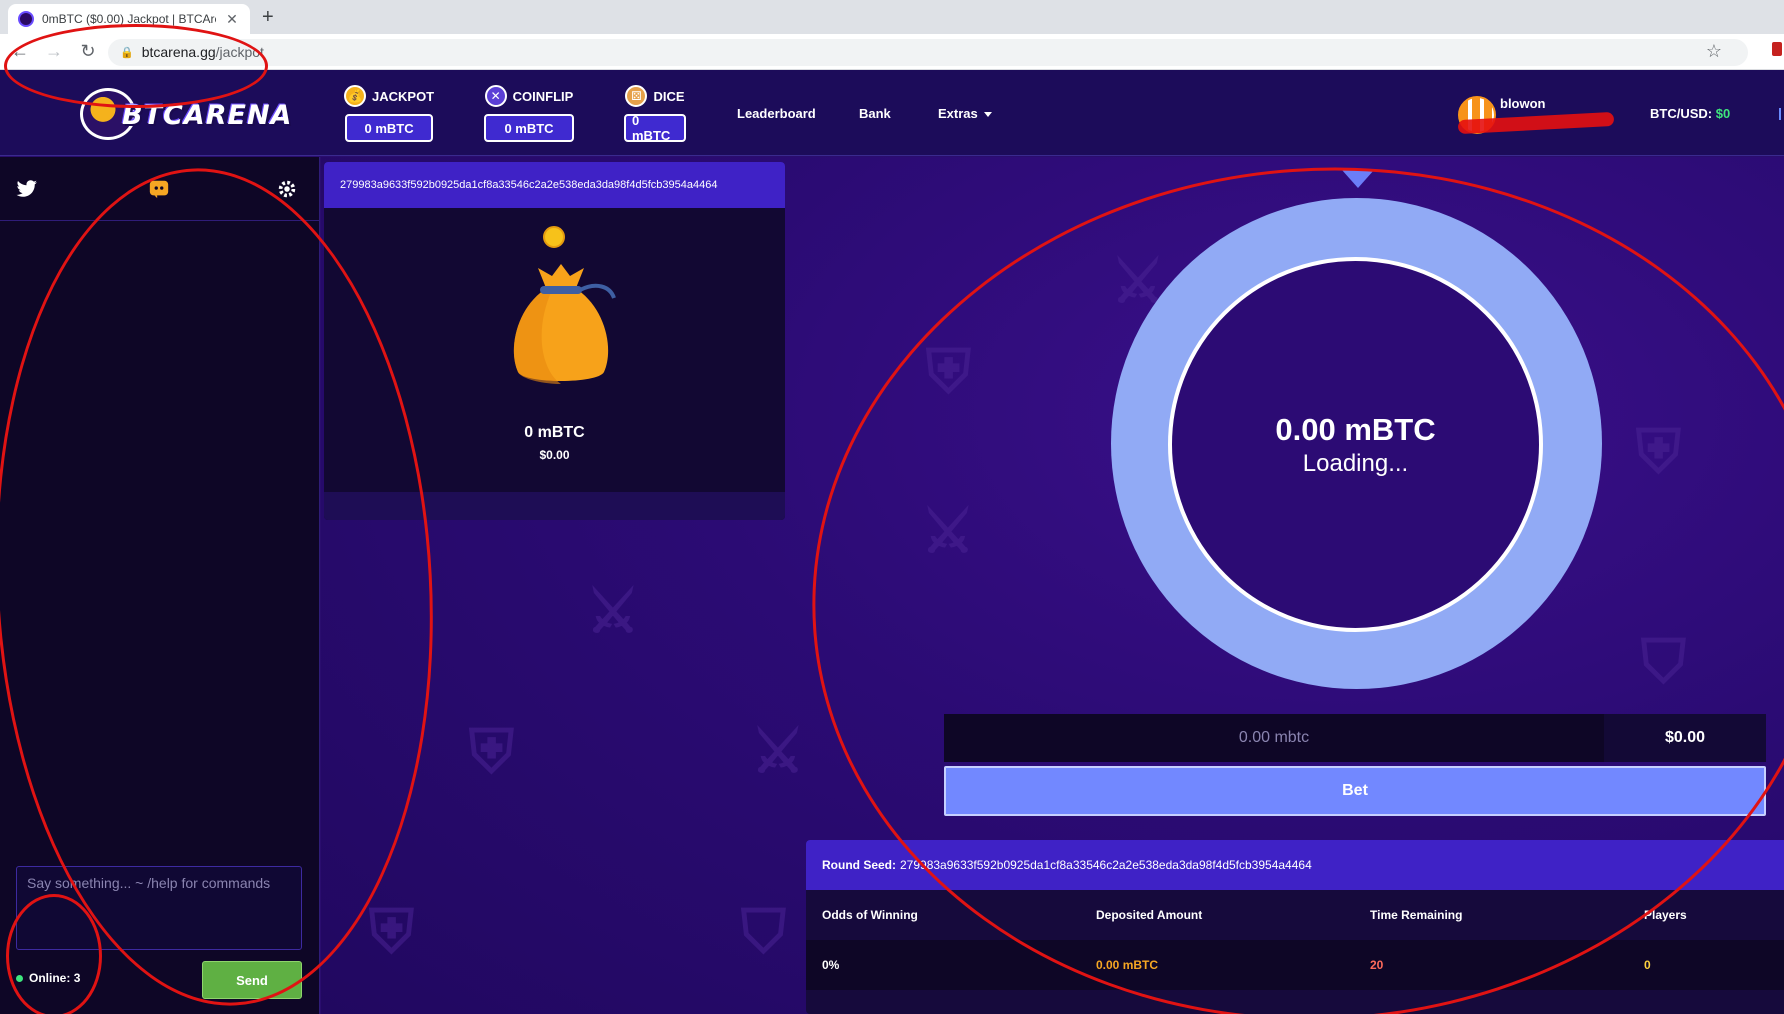 The width and height of the screenshot is (1784, 1014). Describe the element at coordinates (564, 324) in the screenshot. I see `money-bag-icon` at that location.